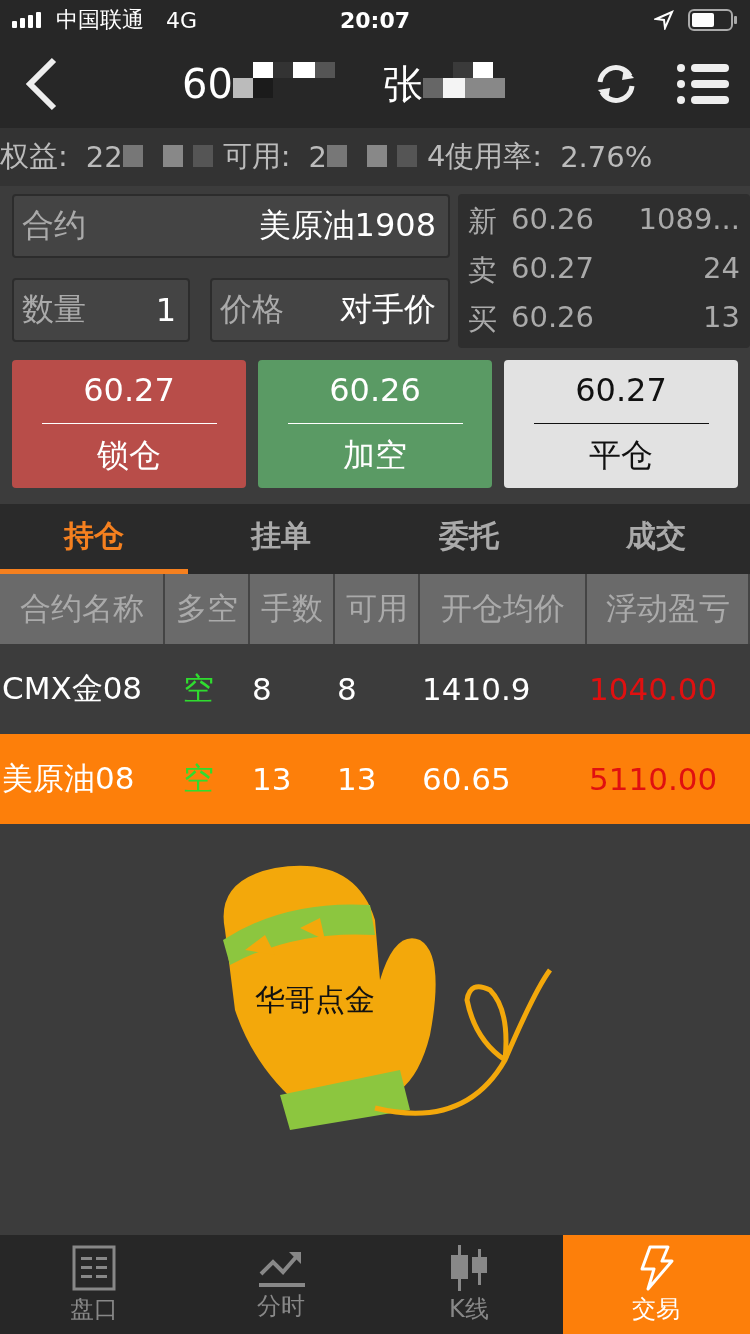 This screenshot has height=1334, width=750. What do you see at coordinates (72, 688) in the screenshot?
I see `table-cell-text: CMX金08` at bounding box center [72, 688].